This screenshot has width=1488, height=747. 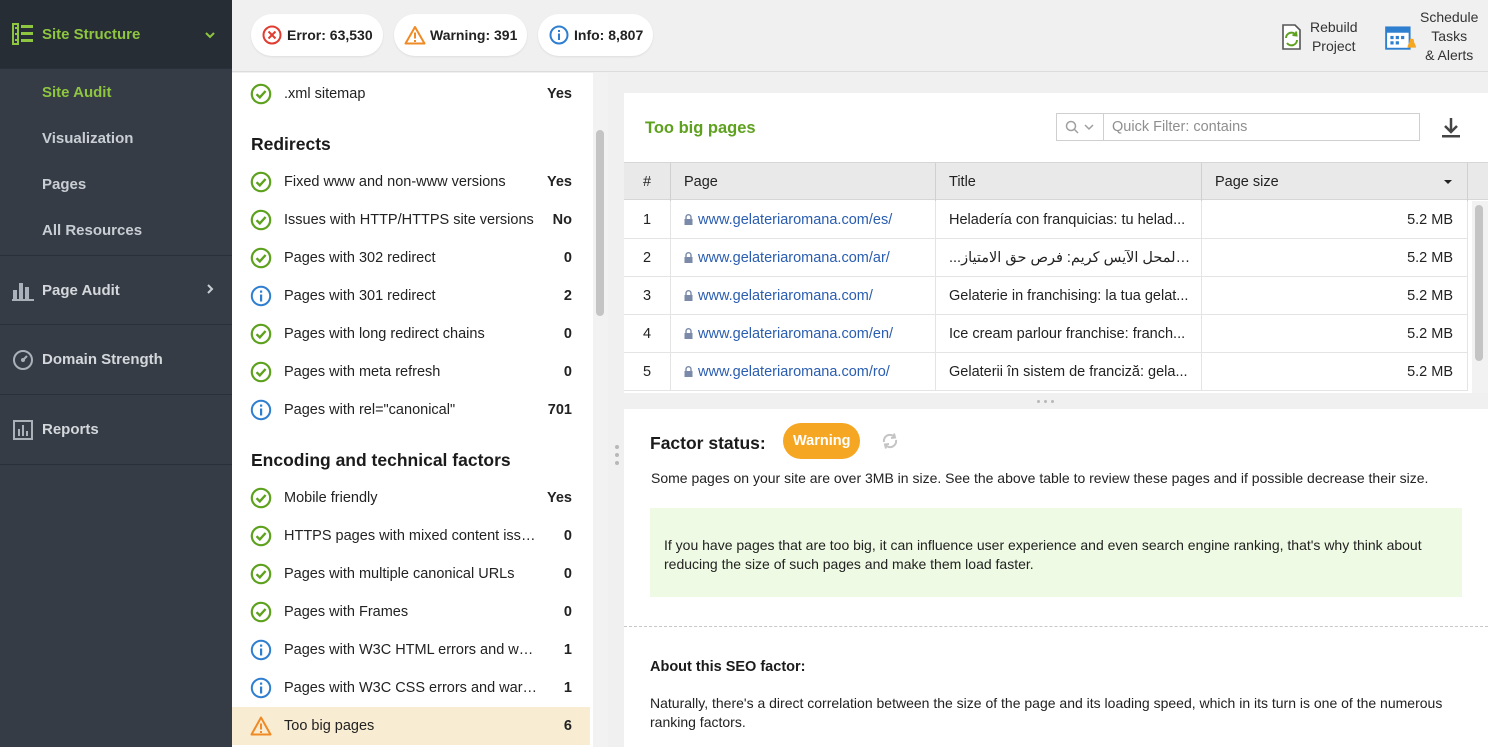 What do you see at coordinates (1479, 283) in the screenshot?
I see `table-scrollbar-thumb` at bounding box center [1479, 283].